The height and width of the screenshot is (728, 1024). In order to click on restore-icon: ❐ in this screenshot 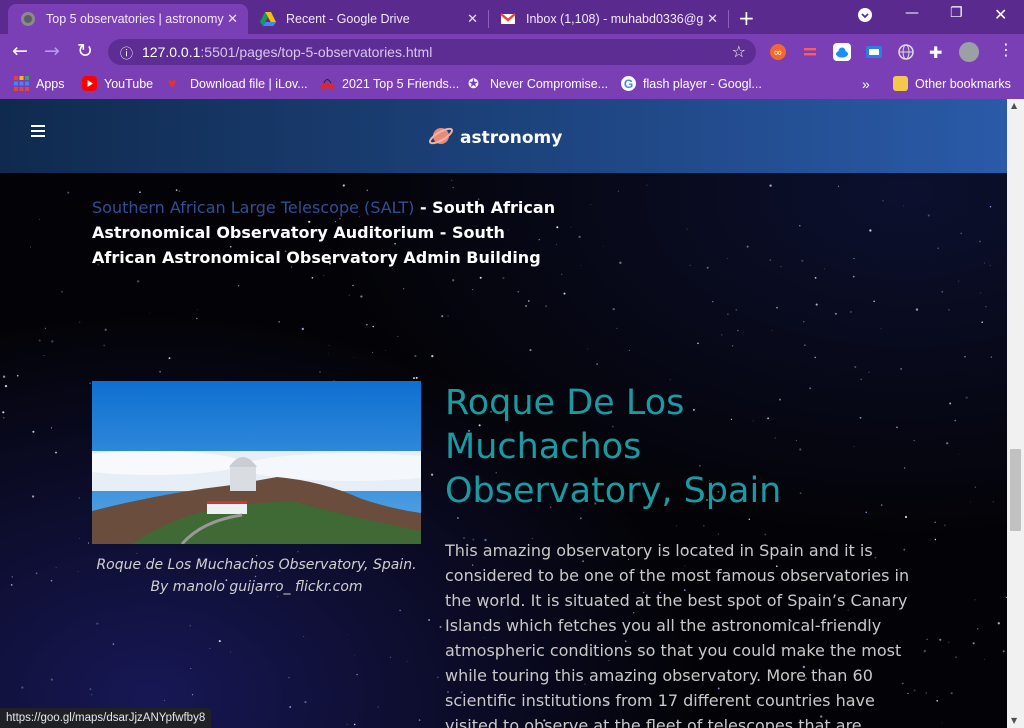, I will do `click(956, 13)`.